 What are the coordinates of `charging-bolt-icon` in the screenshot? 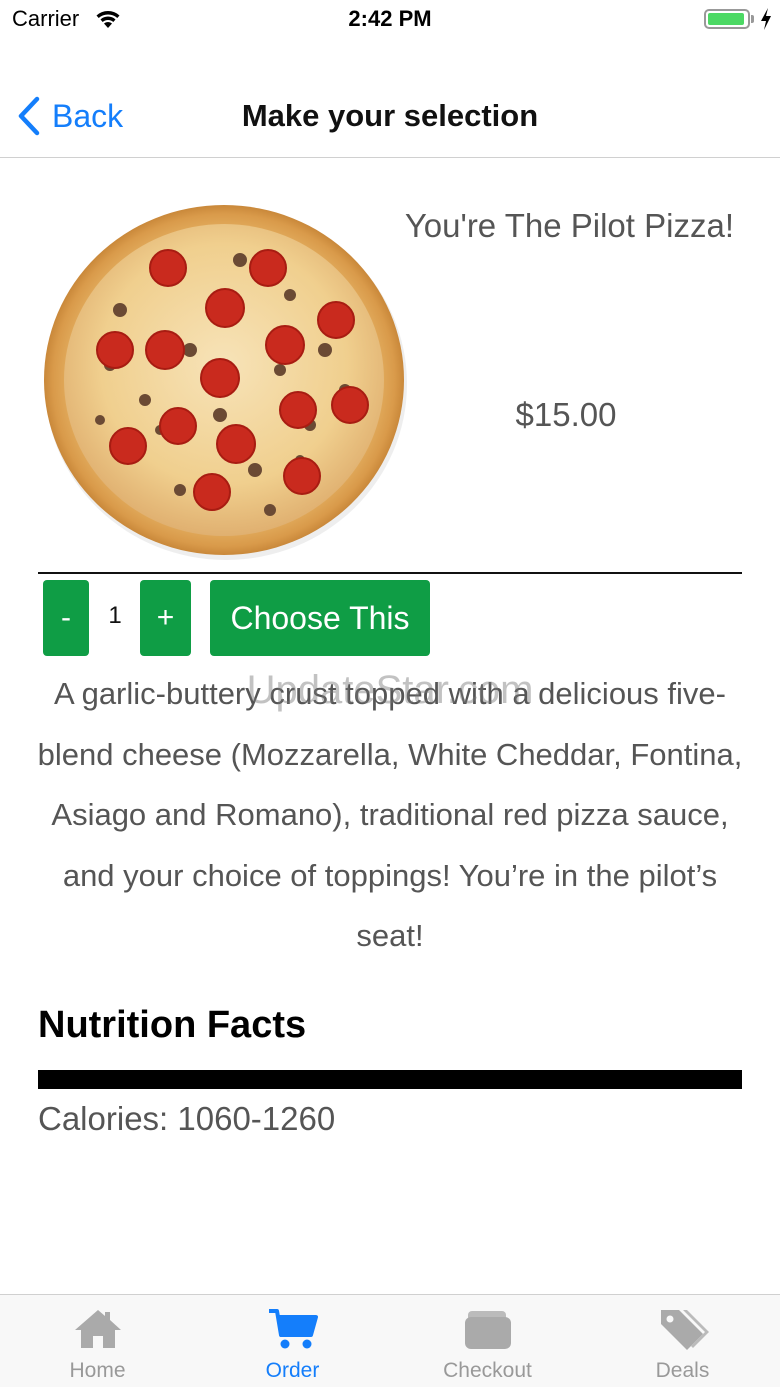 It's located at (766, 19).